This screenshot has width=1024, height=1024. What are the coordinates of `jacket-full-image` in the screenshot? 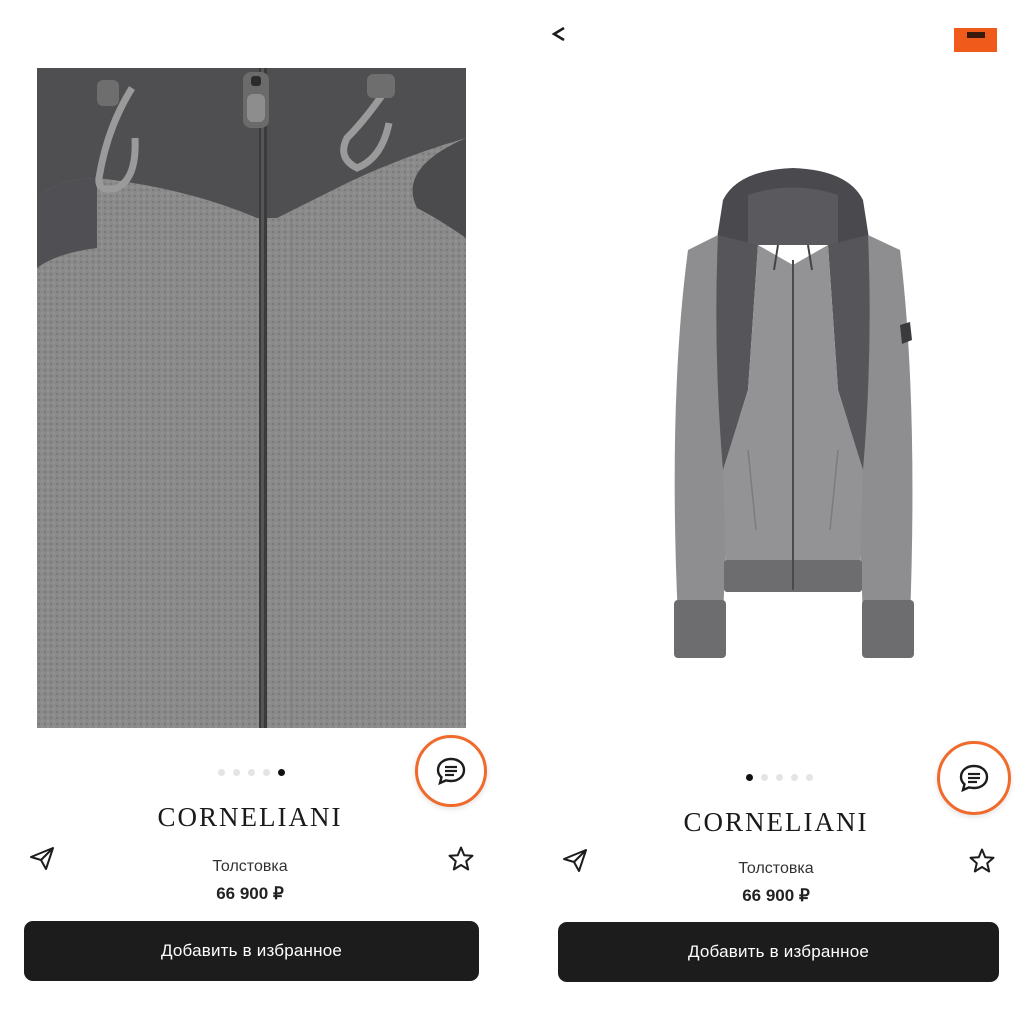 It's located at (794, 413).